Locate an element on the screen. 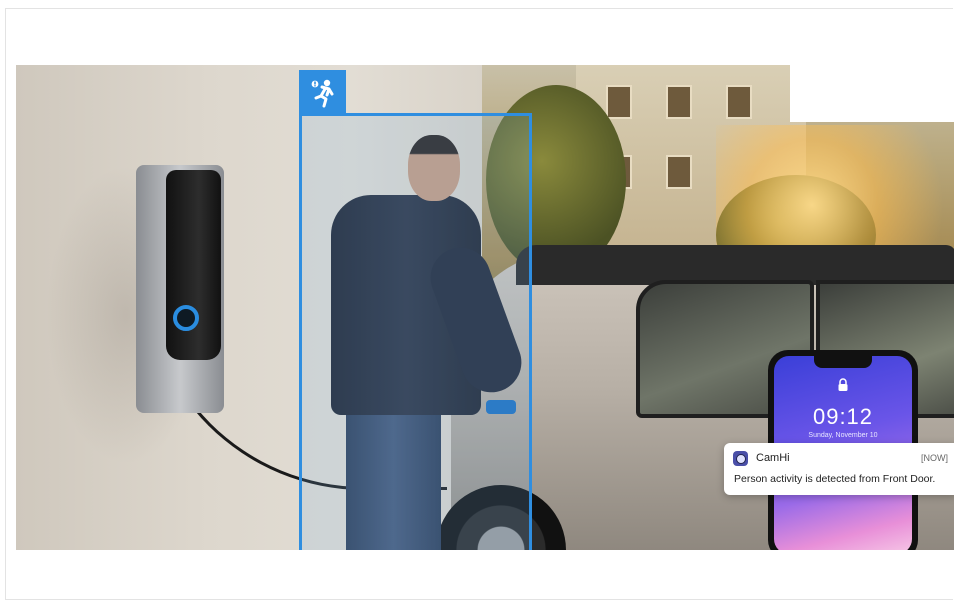 This screenshot has height=601, width=954. phone-notch is located at coordinates (843, 362).